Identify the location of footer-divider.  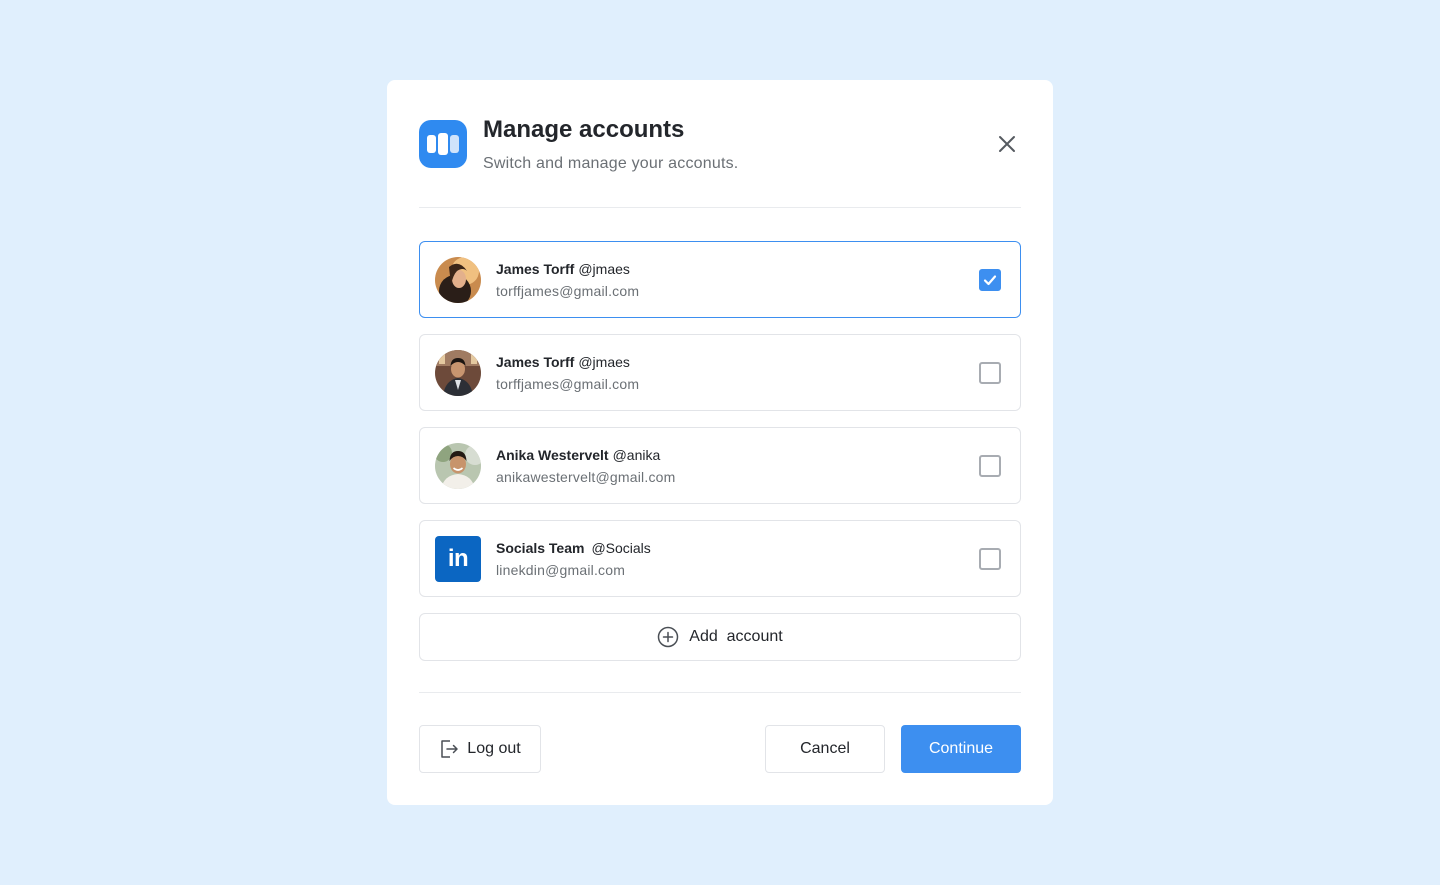
(720, 692).